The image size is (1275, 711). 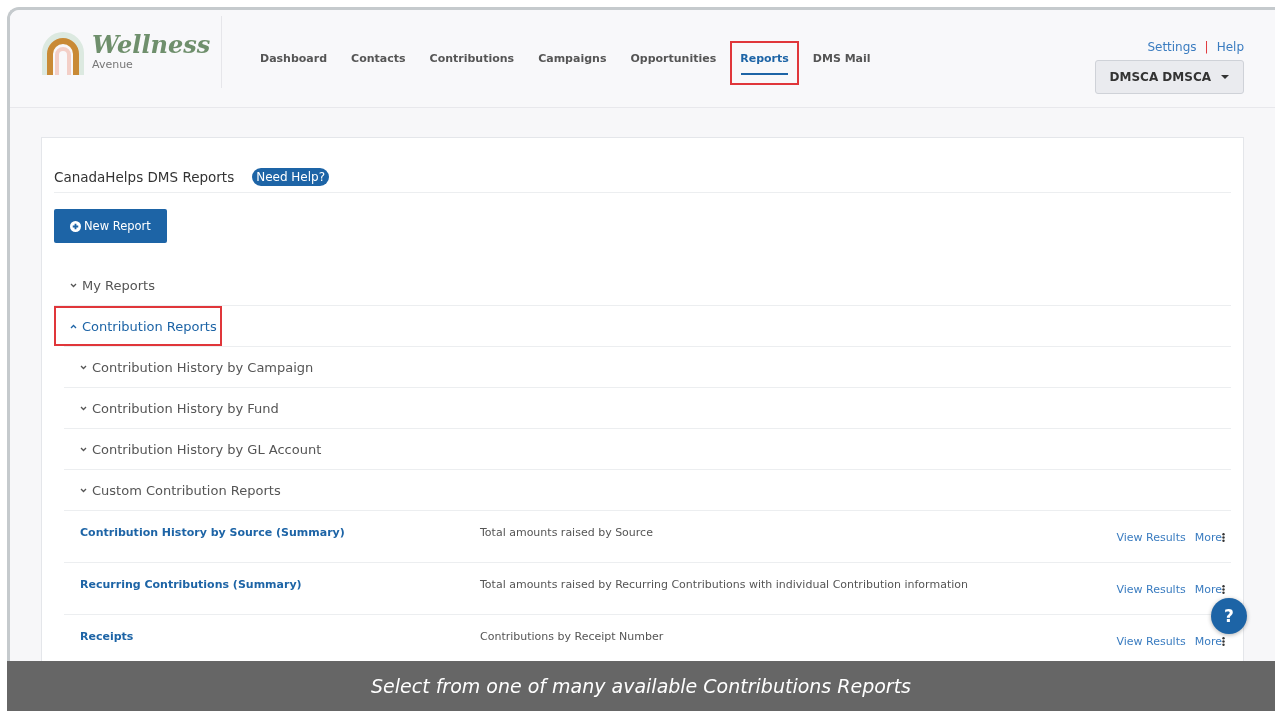 I want to click on nav-tab: Campaigns, so click(x=572, y=63).